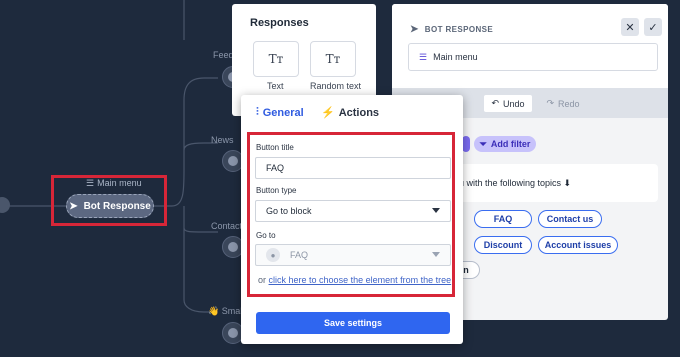 This screenshot has height=357, width=680. What do you see at coordinates (563, 103) in the screenshot?
I see `redo-button: ↷ Redo` at bounding box center [563, 103].